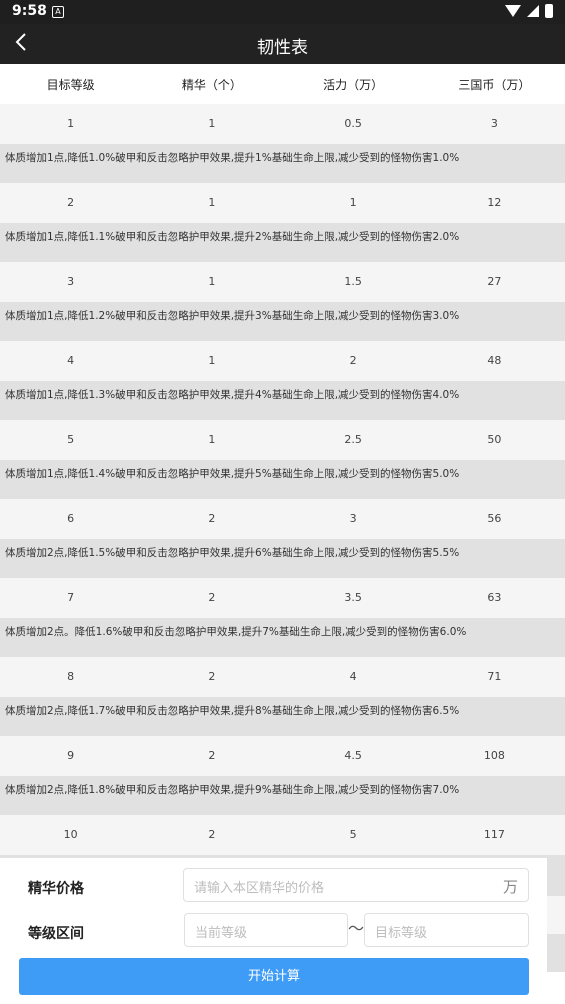 The image size is (565, 1004). What do you see at coordinates (282, 361) in the screenshot?
I see `table-row: 4 1 2 48` at bounding box center [282, 361].